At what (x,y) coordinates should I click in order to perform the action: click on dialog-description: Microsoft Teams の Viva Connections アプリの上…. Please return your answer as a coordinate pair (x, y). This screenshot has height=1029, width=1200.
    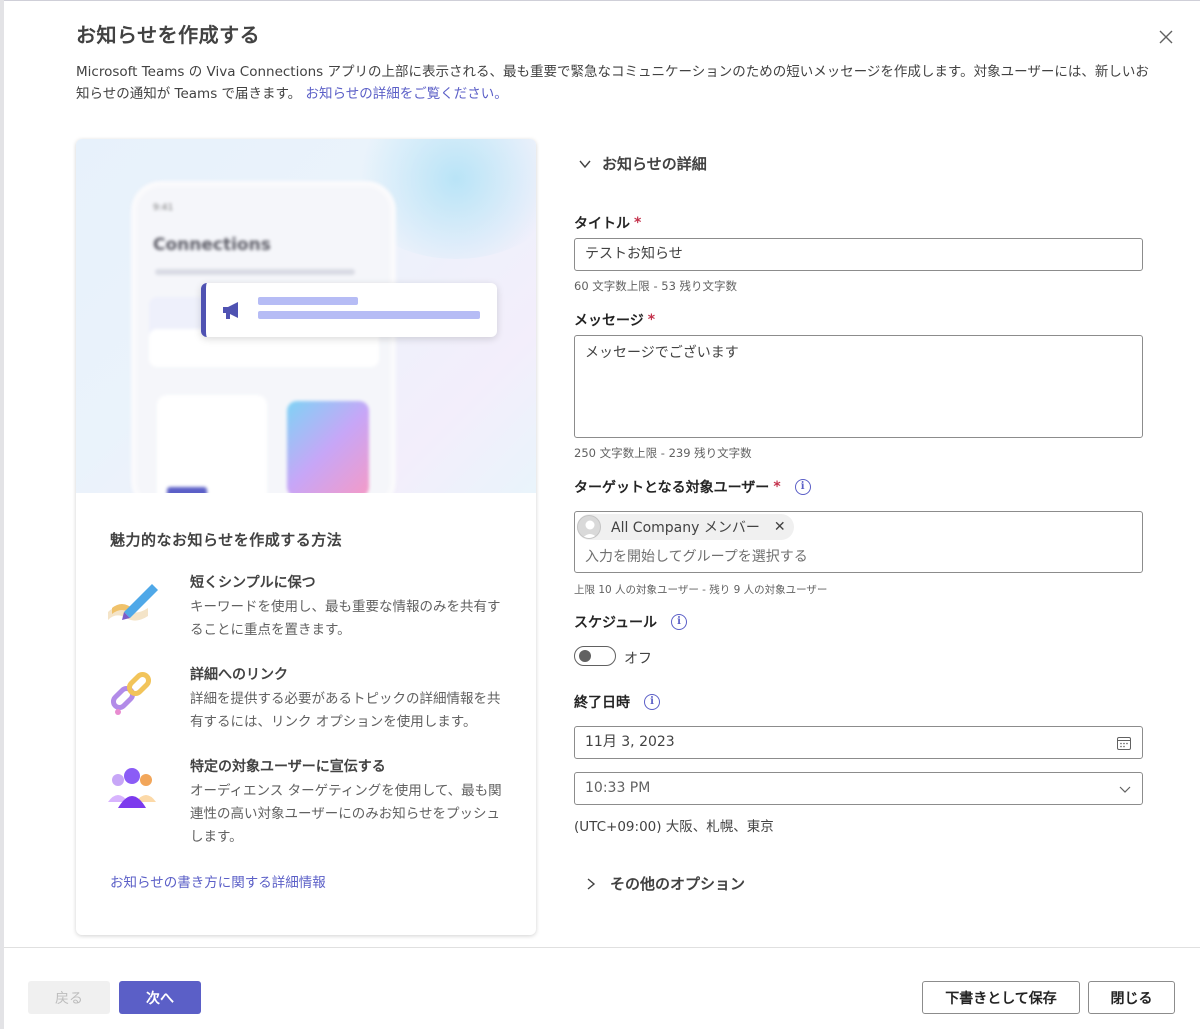
    Looking at the image, I should click on (616, 83).